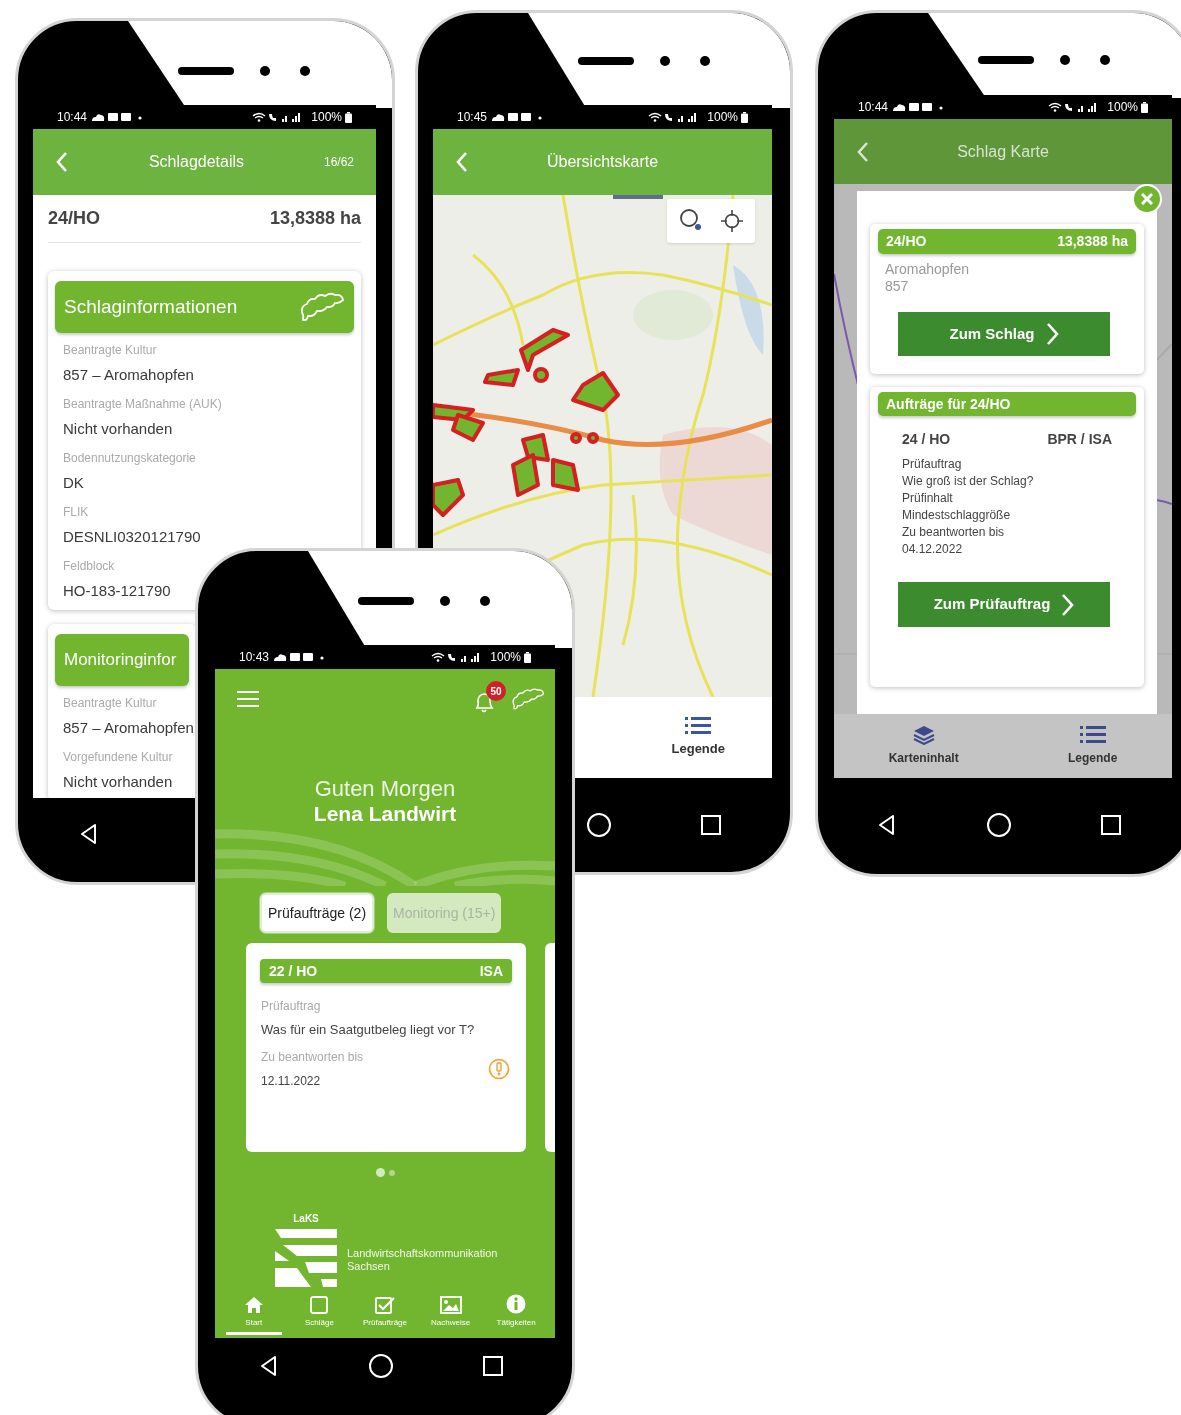  I want to click on task-type: Prüfauftrag, so click(291, 1006).